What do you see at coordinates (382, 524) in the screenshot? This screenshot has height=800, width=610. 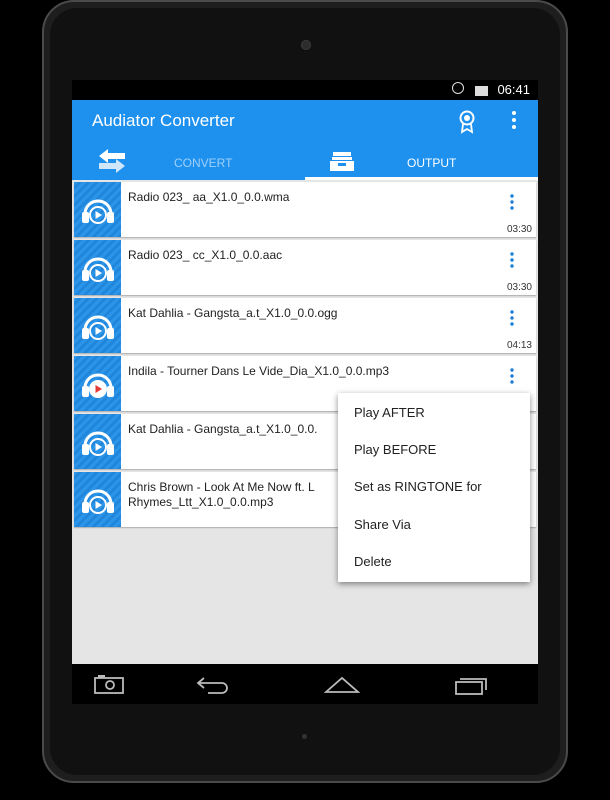 I see `menu-item-share-via: Share Via` at bounding box center [382, 524].